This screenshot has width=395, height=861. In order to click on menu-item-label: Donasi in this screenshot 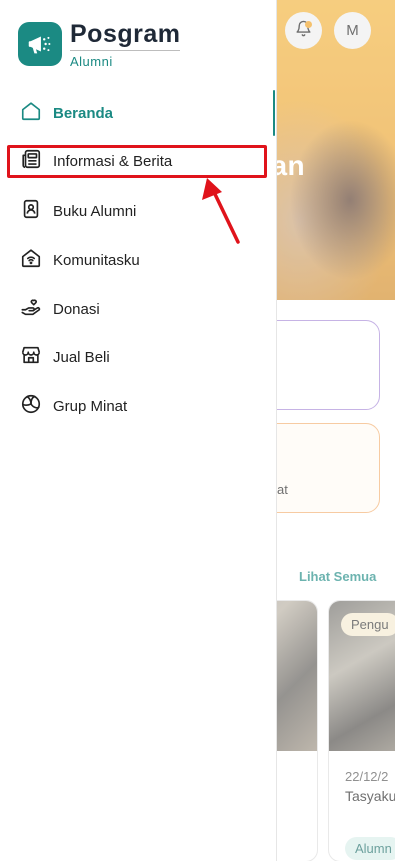, I will do `click(76, 309)`.